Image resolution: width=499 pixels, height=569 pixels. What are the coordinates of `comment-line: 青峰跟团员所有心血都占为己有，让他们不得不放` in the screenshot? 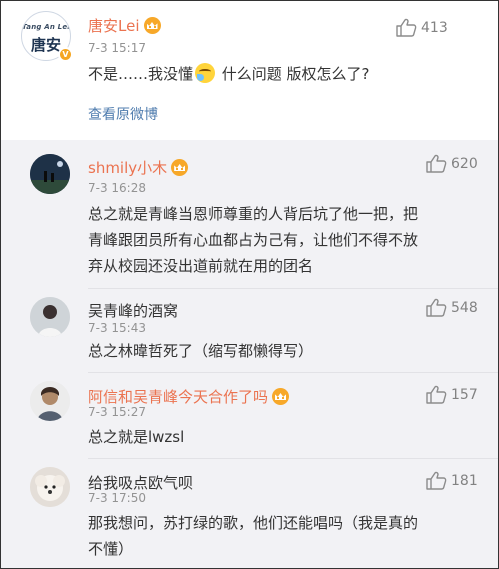 It's located at (253, 240).